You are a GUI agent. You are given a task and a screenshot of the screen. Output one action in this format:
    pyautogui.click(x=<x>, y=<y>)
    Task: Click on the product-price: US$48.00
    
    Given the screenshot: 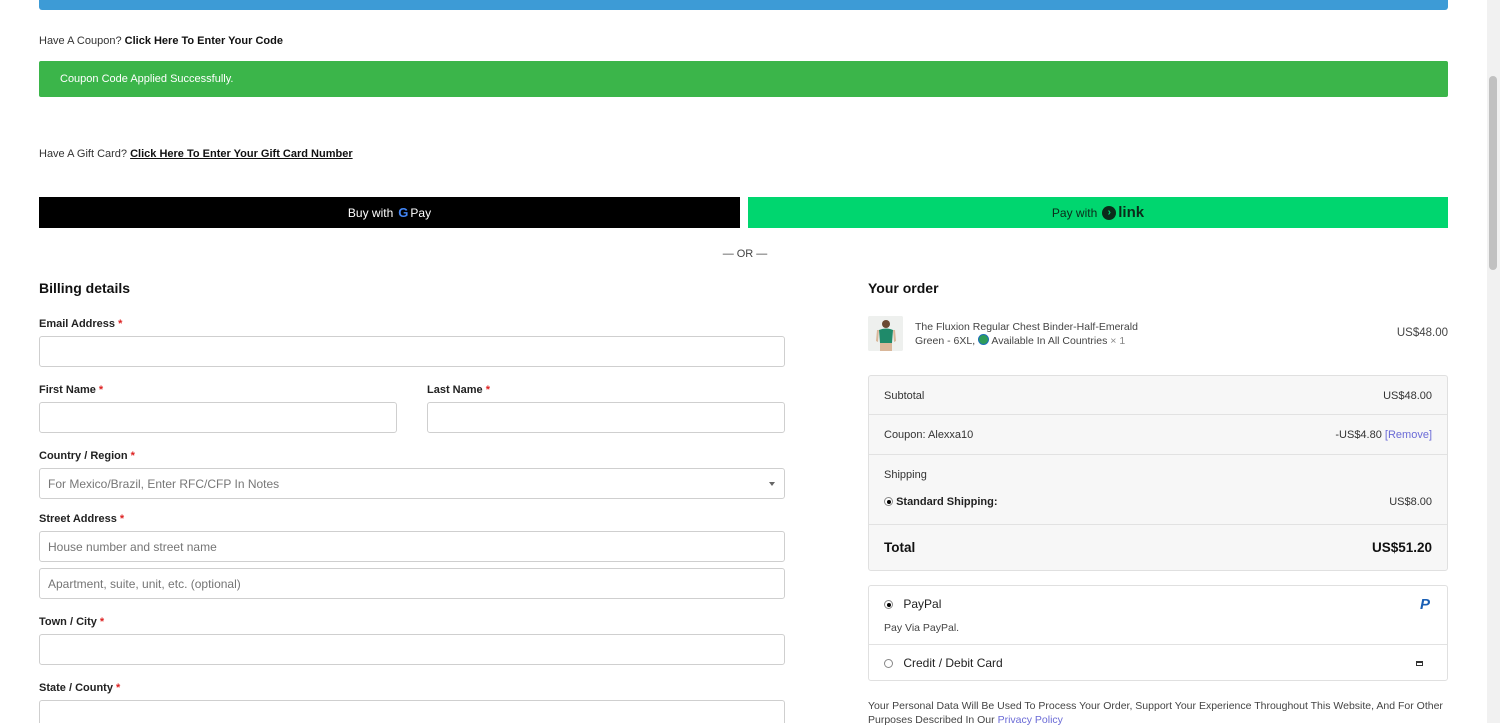 What is the action you would take?
    pyautogui.click(x=1422, y=333)
    